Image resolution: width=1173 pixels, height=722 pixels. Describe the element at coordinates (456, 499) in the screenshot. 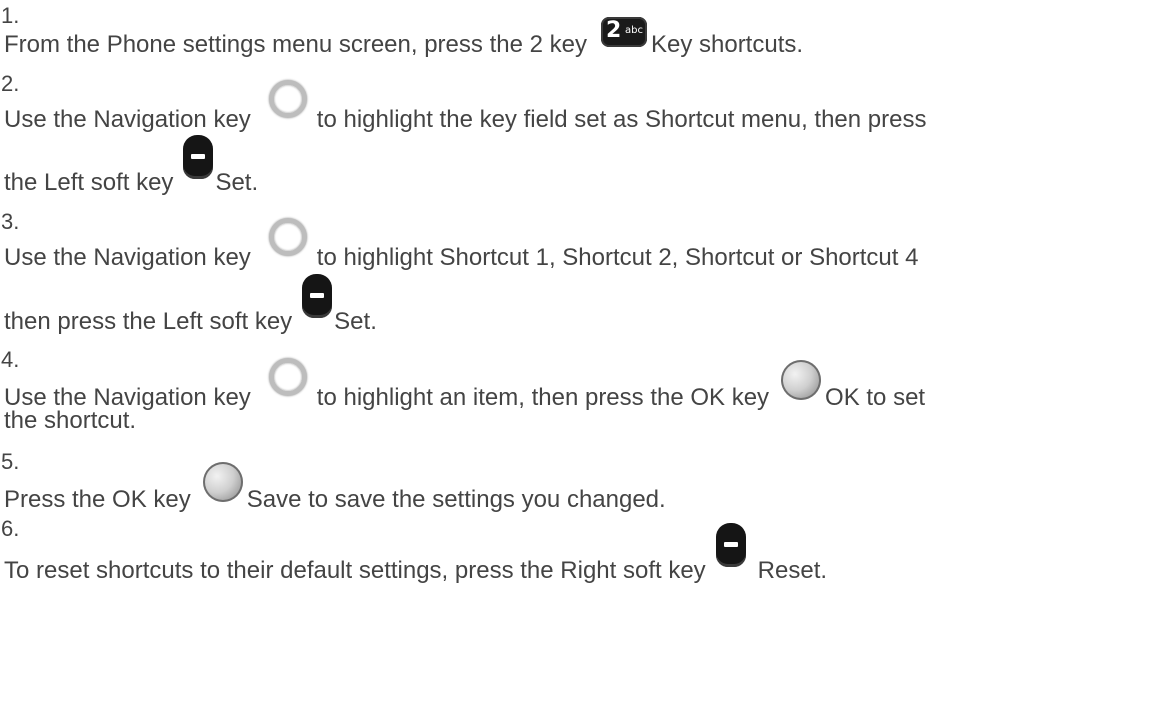

I see `step-text: Save to save the settings you changed.` at that location.